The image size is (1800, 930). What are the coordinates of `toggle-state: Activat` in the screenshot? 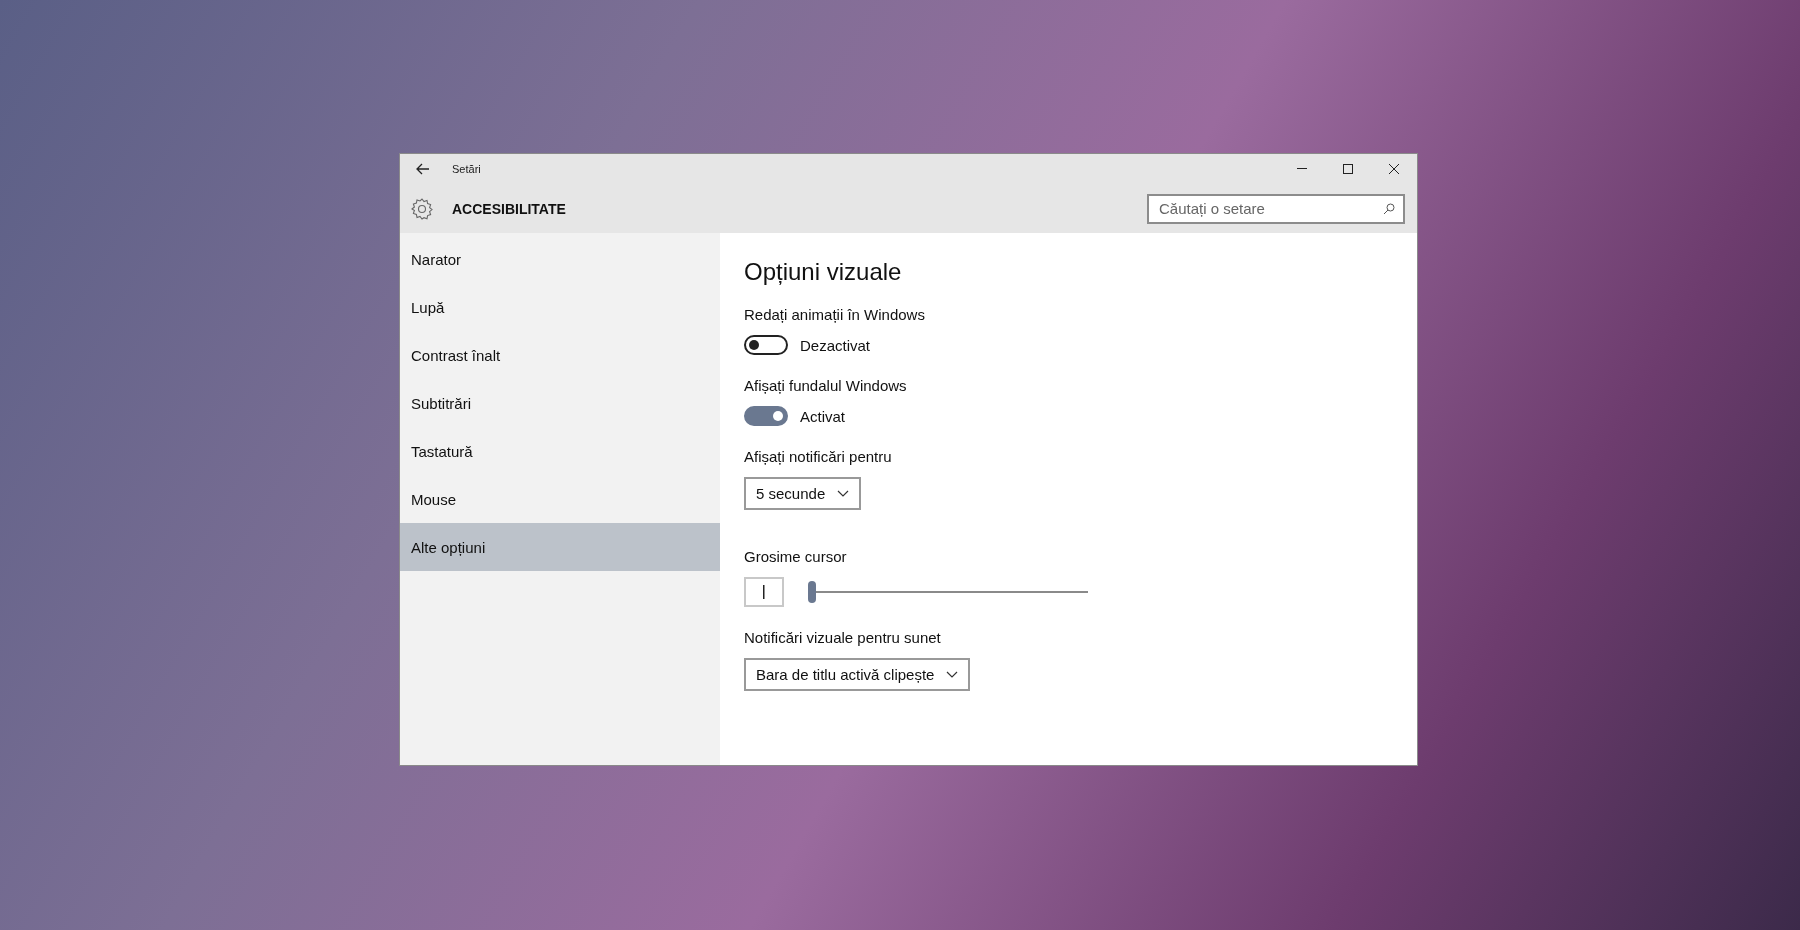 It's located at (822, 416).